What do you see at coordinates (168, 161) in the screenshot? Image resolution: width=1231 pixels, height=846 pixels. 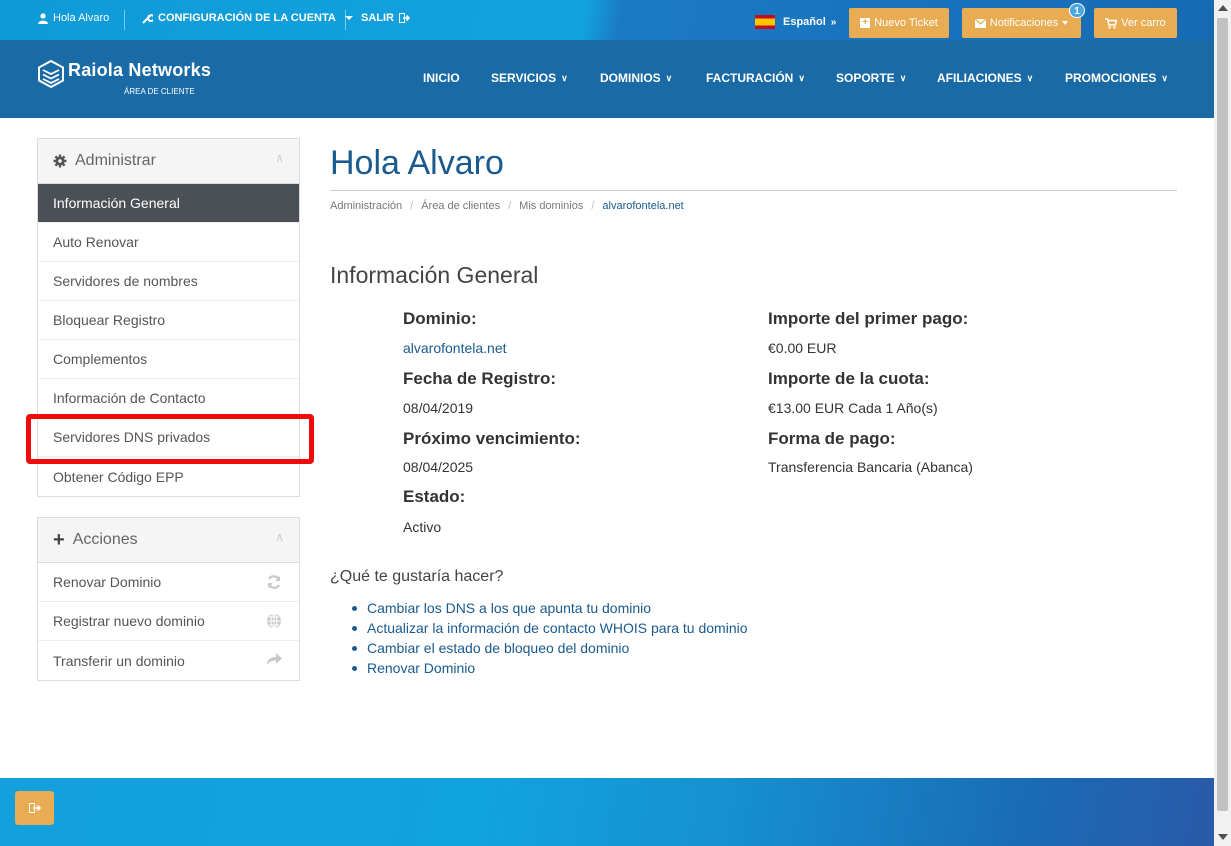 I see `admin-panel-header: Administrar ∧` at bounding box center [168, 161].